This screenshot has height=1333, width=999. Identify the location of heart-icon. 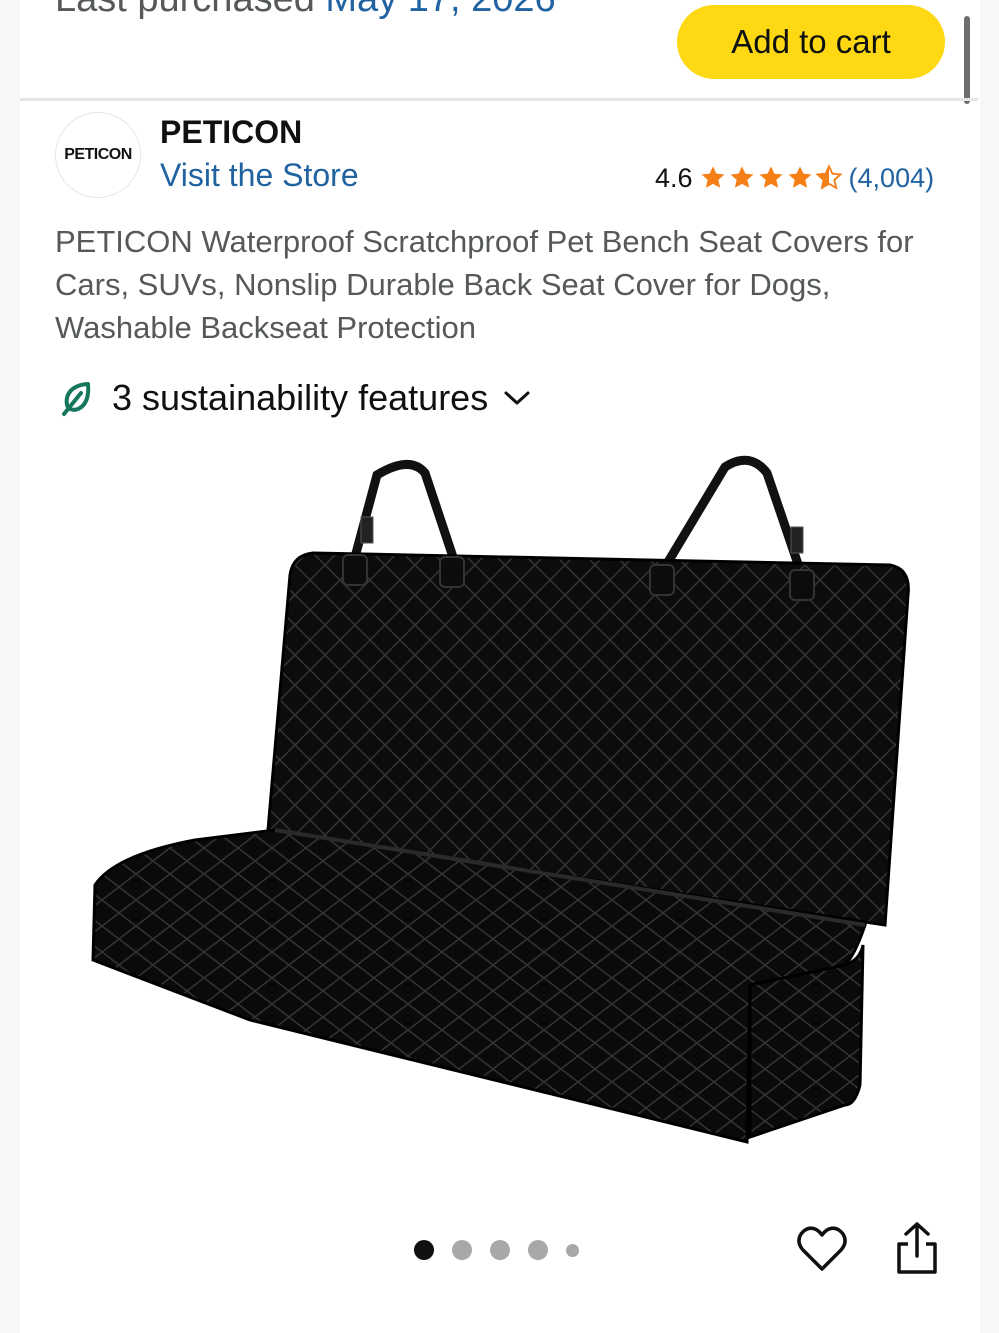
(822, 1249).